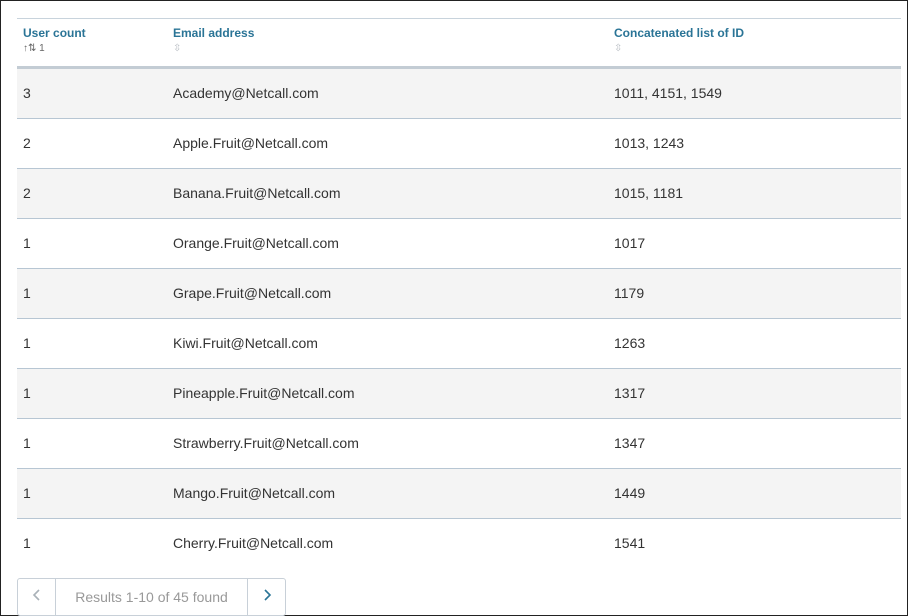 The height and width of the screenshot is (616, 908). Describe the element at coordinates (256, 243) in the screenshot. I see `email-cell: Orange.Fruit@Netcall.com` at that location.